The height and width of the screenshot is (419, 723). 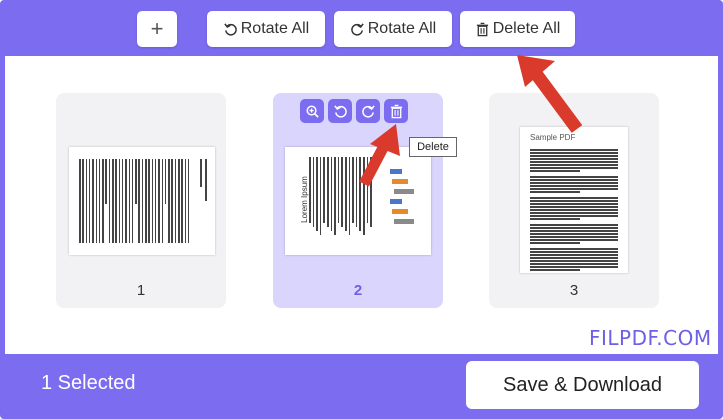 I want to click on save-download-label: Save & Download, so click(x=582, y=384).